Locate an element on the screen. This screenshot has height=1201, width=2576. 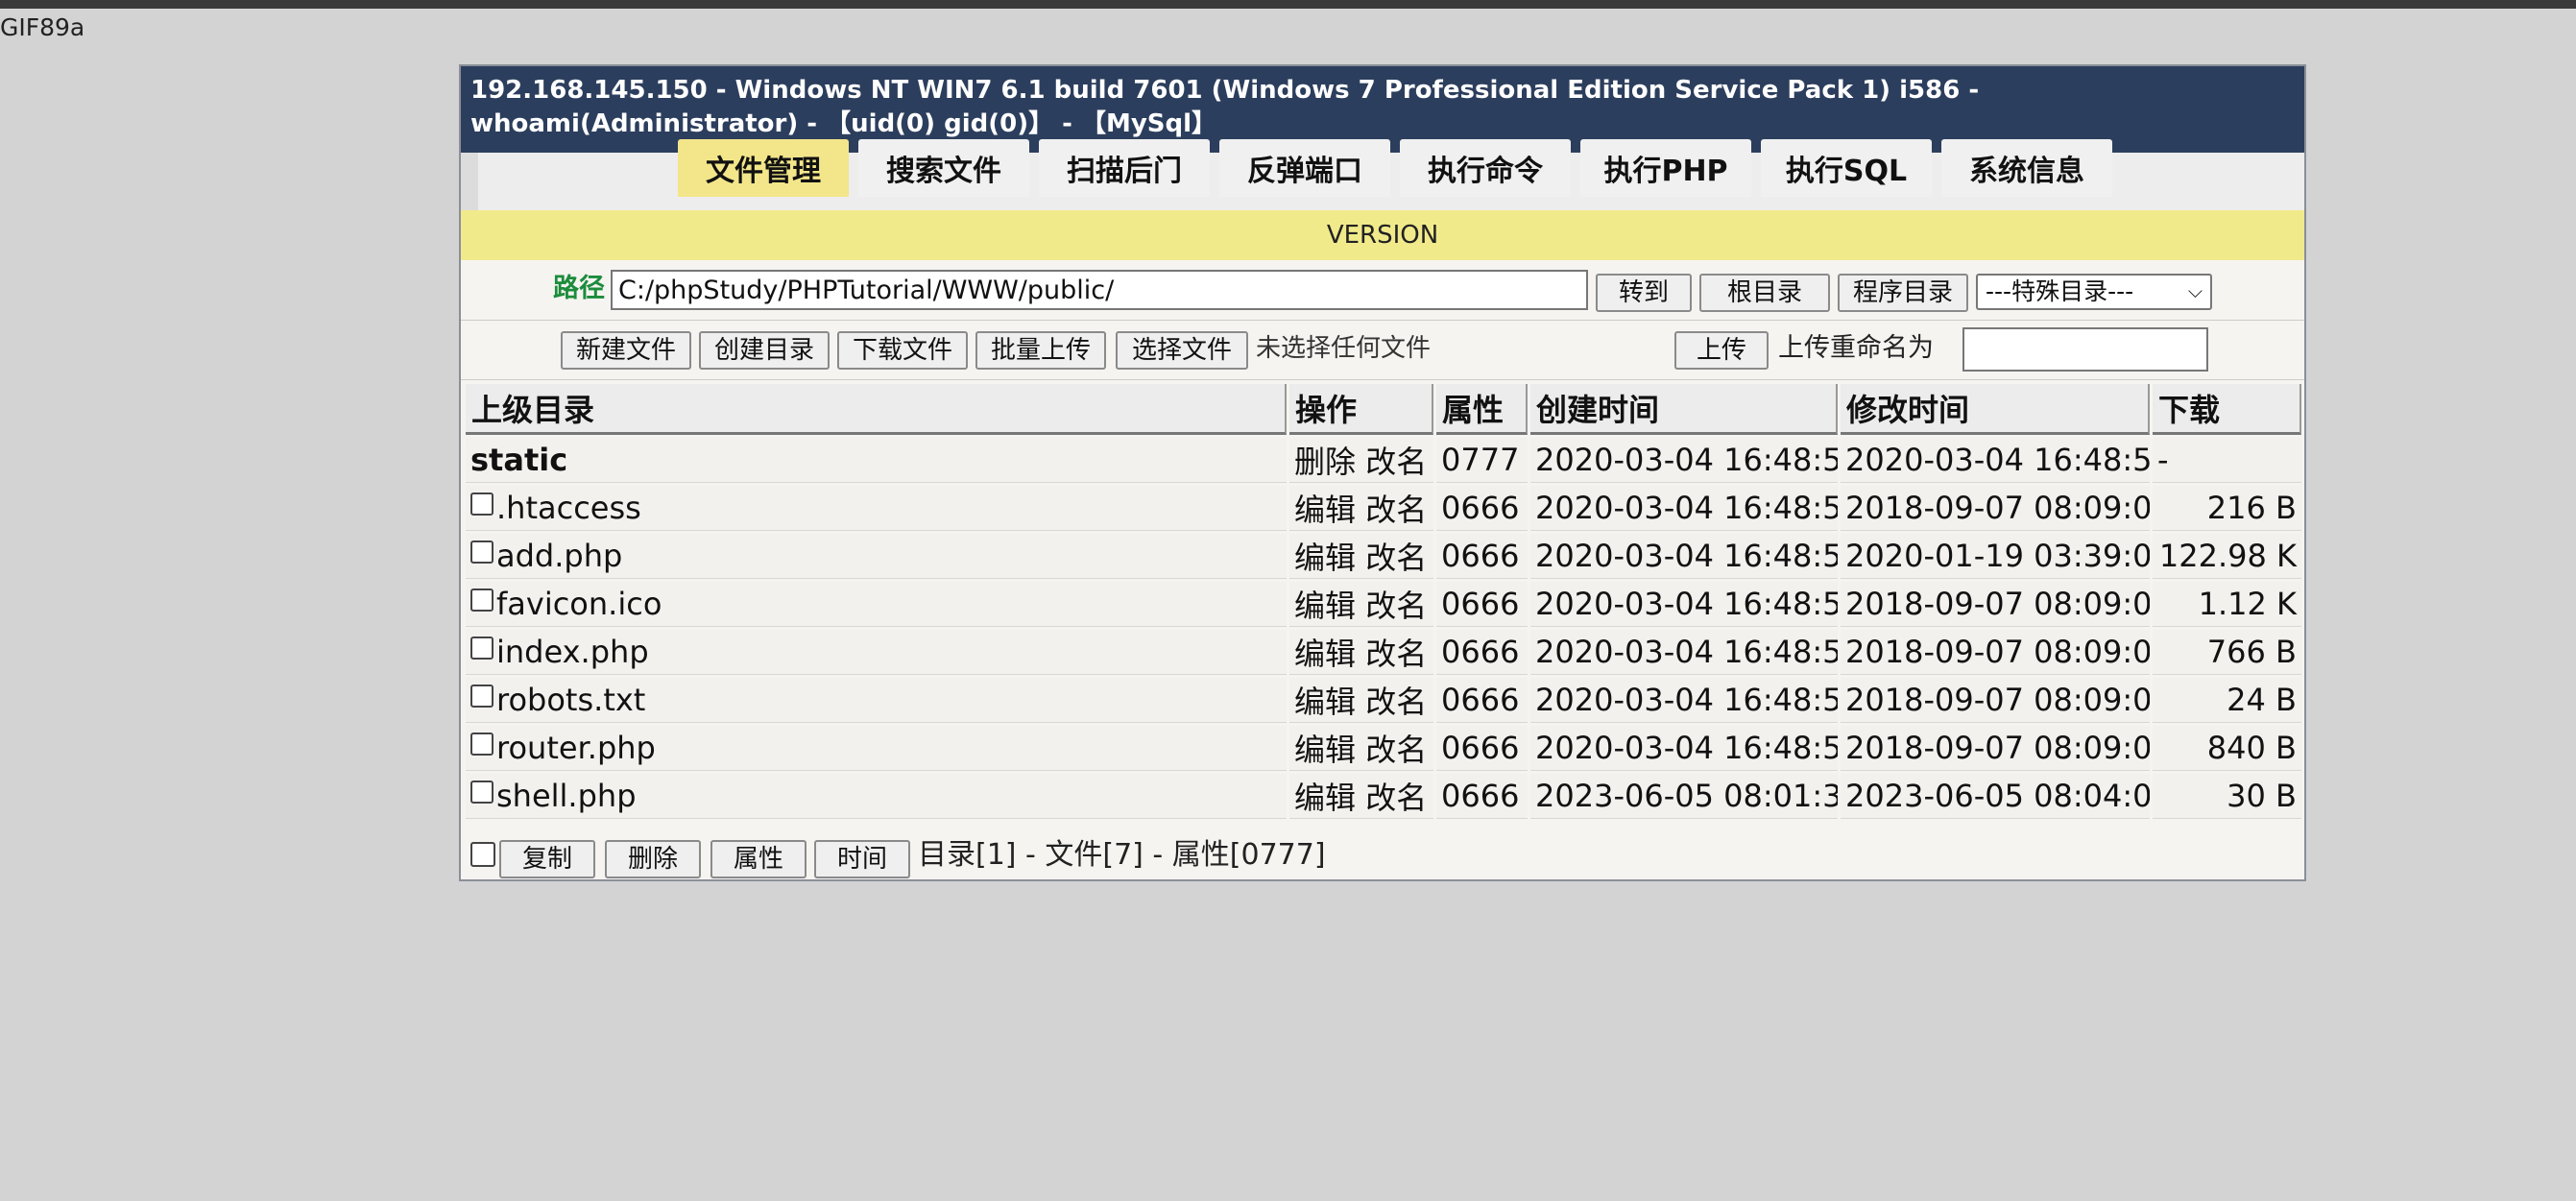
new-file-button: 新建文件 is located at coordinates (626, 350).